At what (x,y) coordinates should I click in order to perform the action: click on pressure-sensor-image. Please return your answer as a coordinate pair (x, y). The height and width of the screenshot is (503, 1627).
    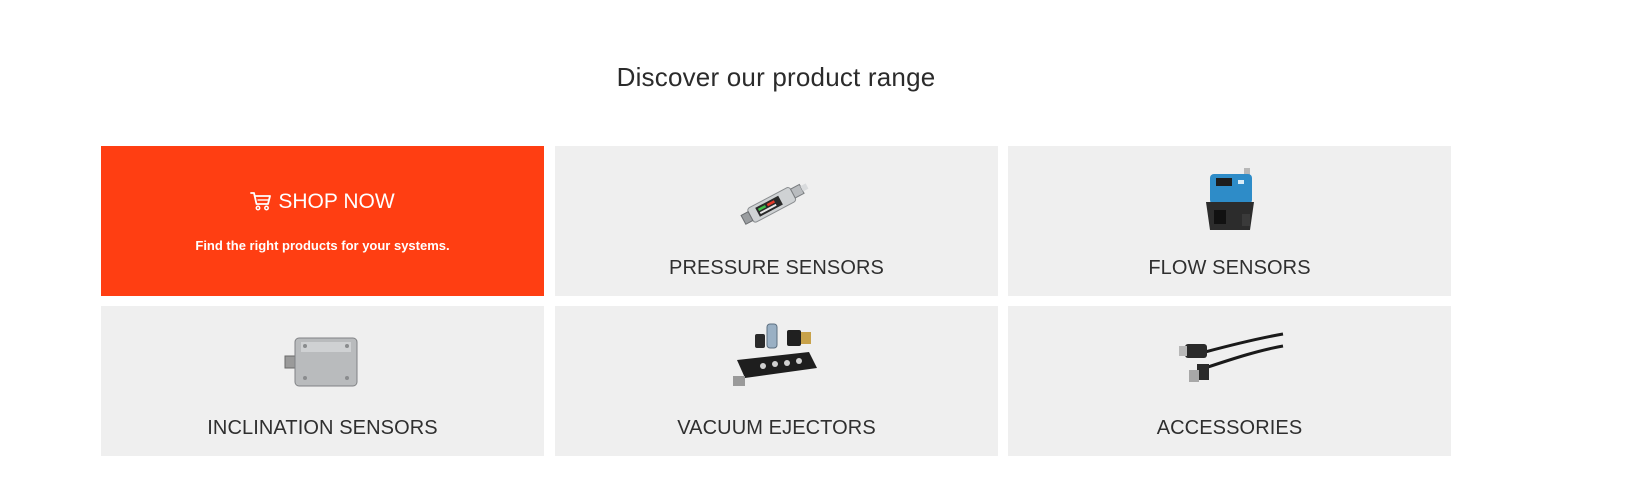
    Looking at the image, I should click on (777, 204).